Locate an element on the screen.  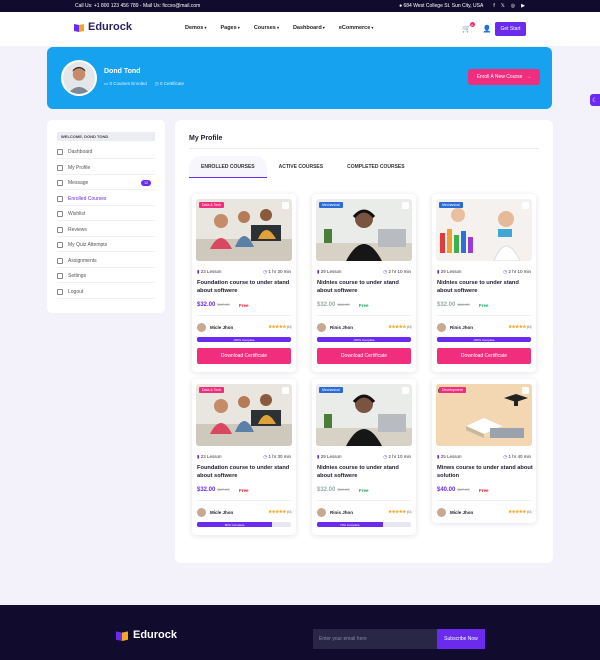
sidebar-item-enrolled-courses: Enrolled Courses is located at coordinates (106, 199).